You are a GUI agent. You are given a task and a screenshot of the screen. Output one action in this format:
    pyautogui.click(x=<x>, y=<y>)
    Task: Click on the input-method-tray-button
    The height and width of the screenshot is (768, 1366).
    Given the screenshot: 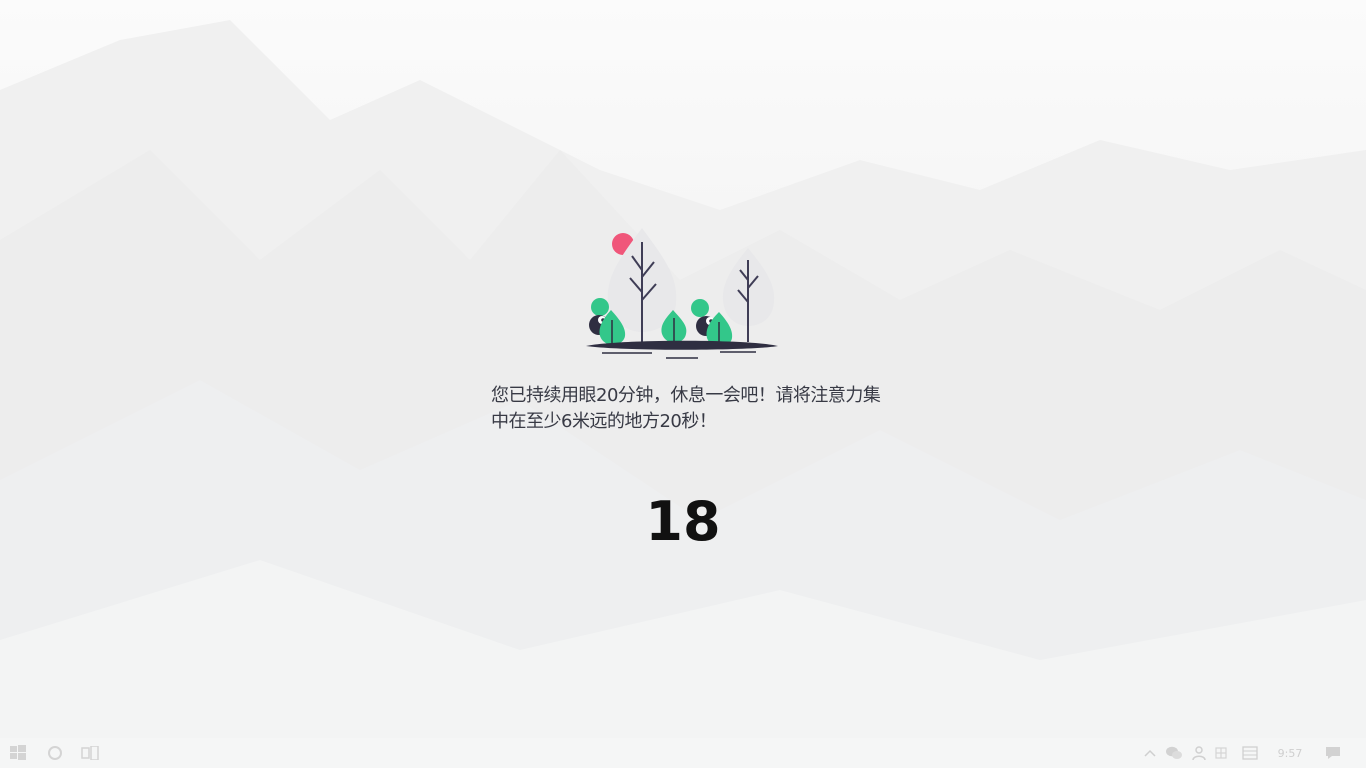 What is the action you would take?
    pyautogui.click(x=1250, y=753)
    